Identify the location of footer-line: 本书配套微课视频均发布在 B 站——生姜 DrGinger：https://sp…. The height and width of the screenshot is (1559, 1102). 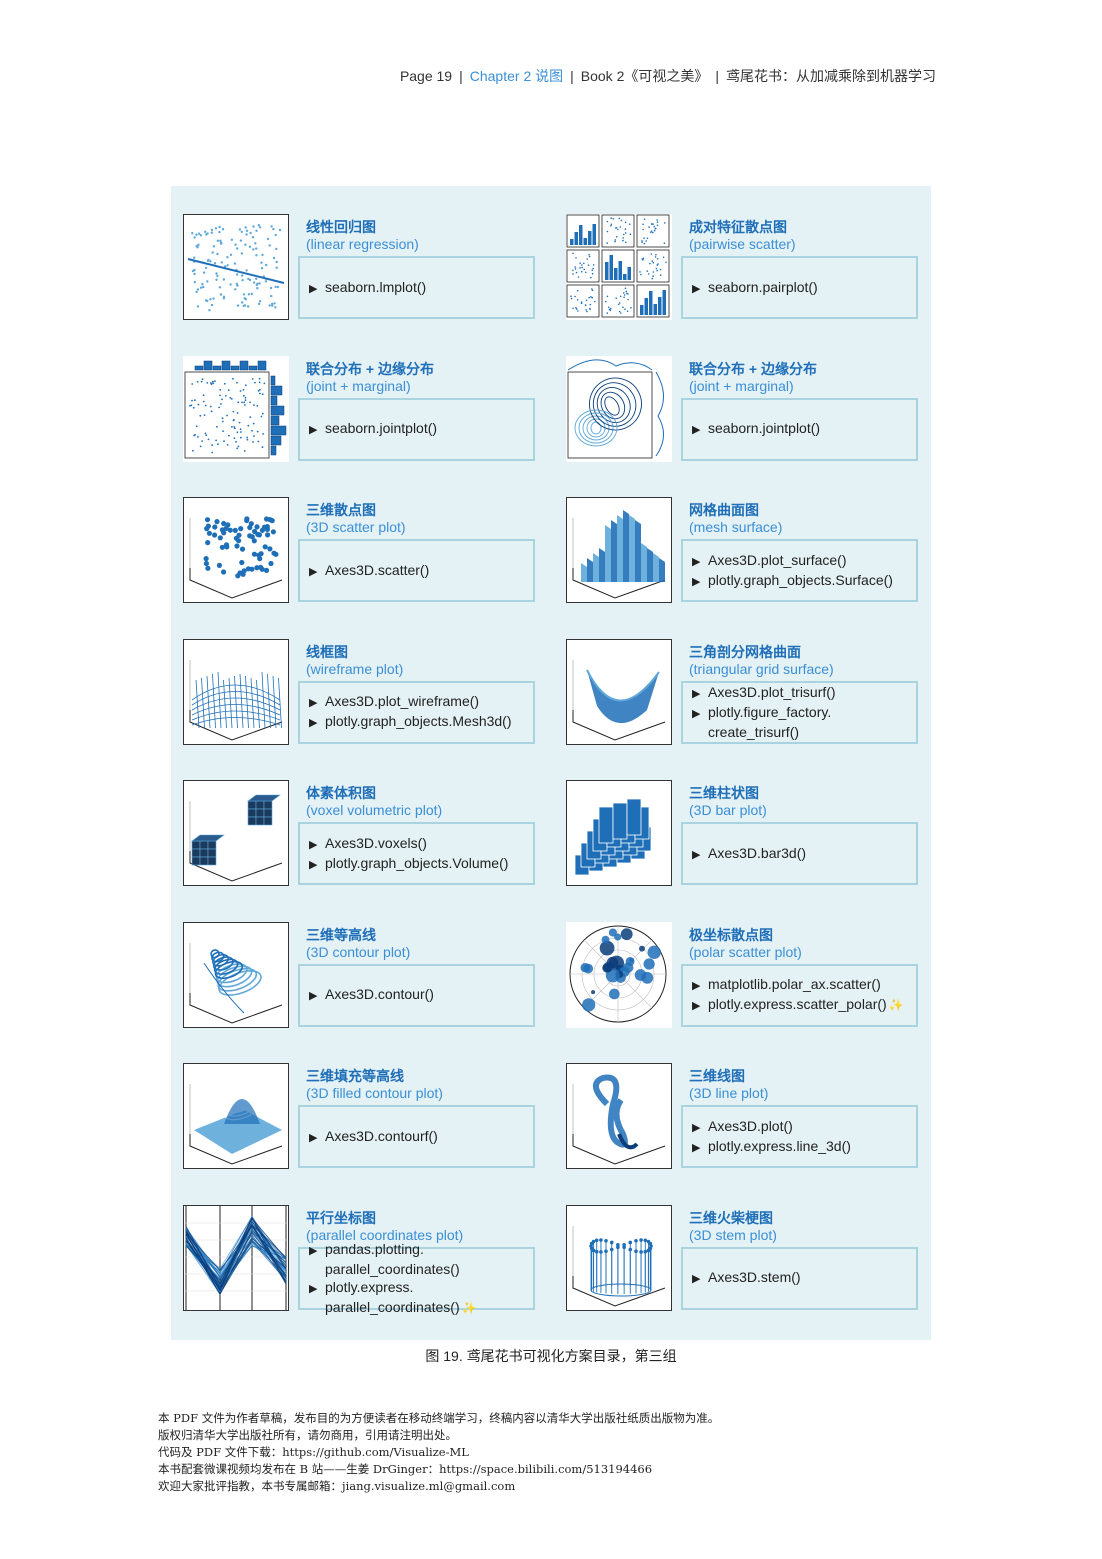
(438, 1469).